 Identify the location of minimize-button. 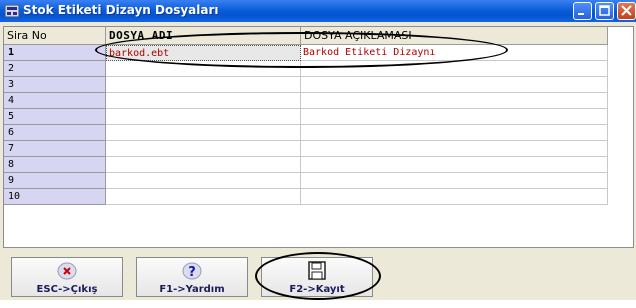
(582, 11).